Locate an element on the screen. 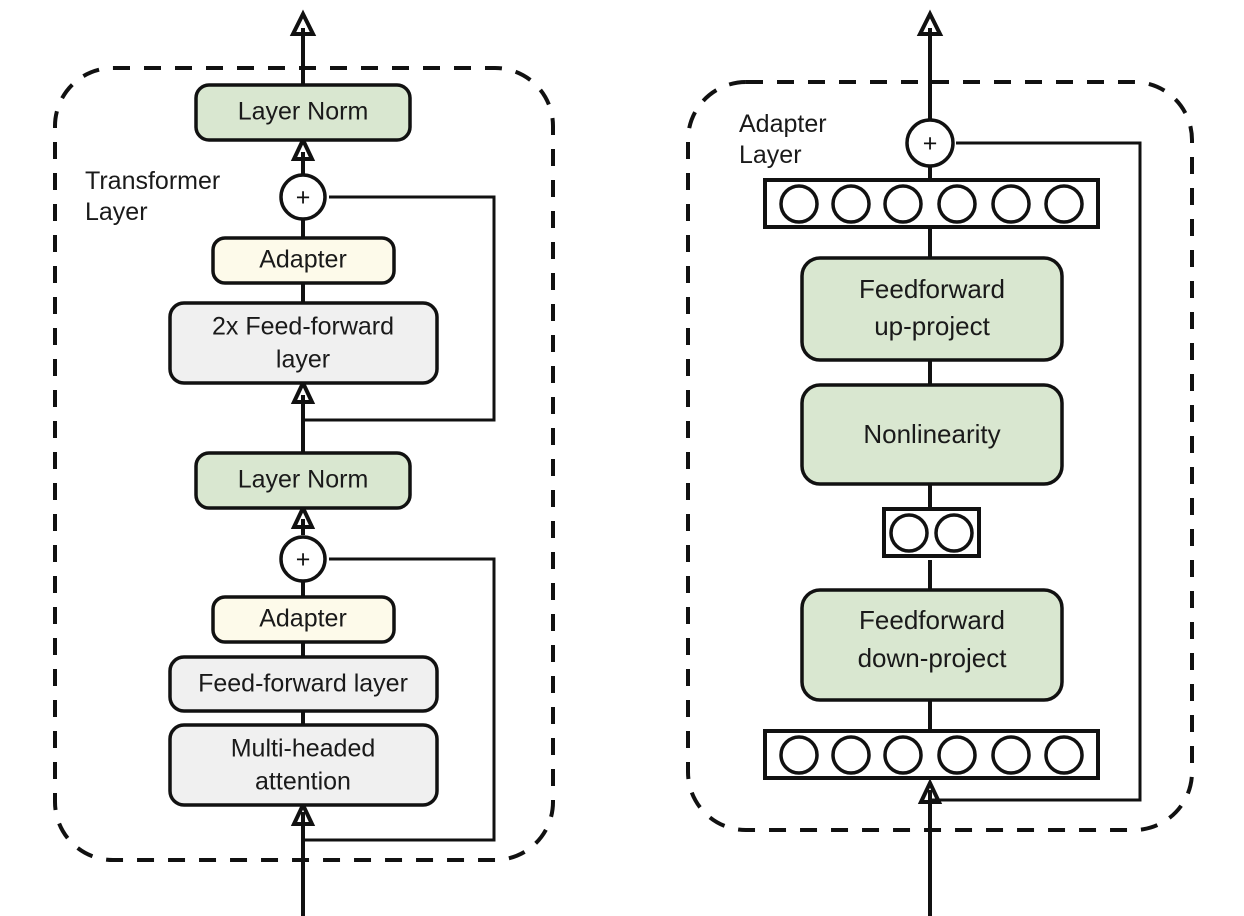  adapter-layer-label-line1: Adapter is located at coordinates (783, 124).